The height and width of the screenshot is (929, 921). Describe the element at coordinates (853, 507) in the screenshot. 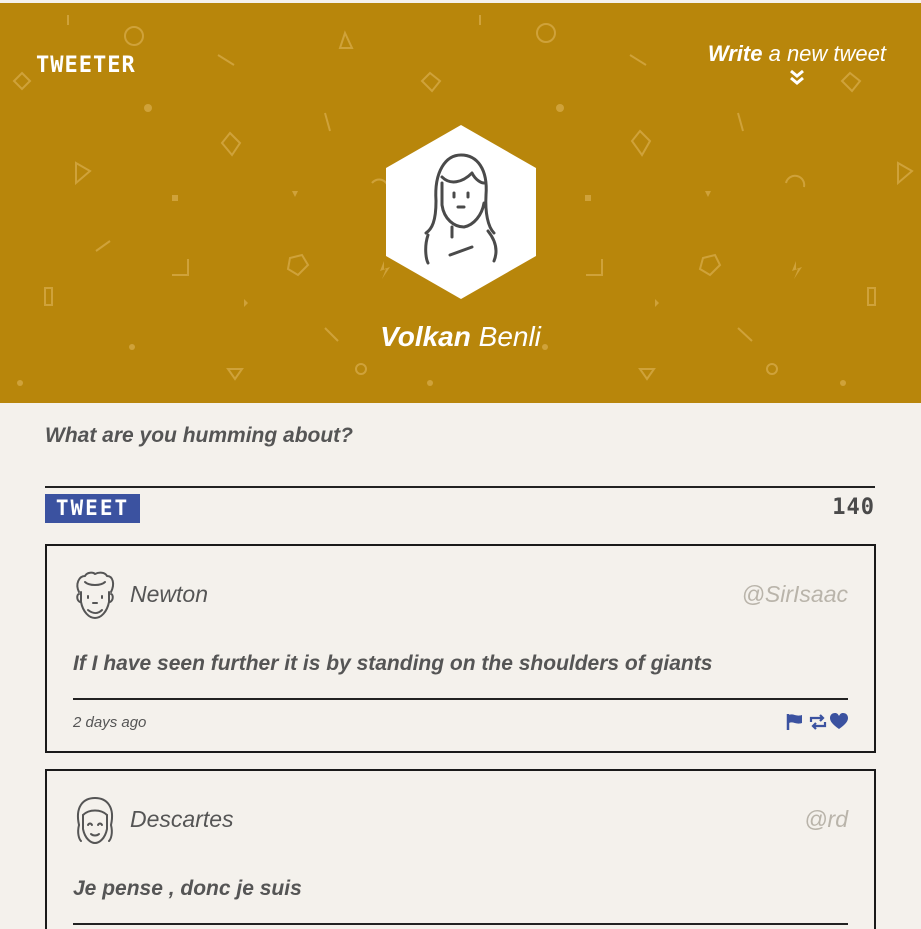

I see `char-count: 140` at that location.